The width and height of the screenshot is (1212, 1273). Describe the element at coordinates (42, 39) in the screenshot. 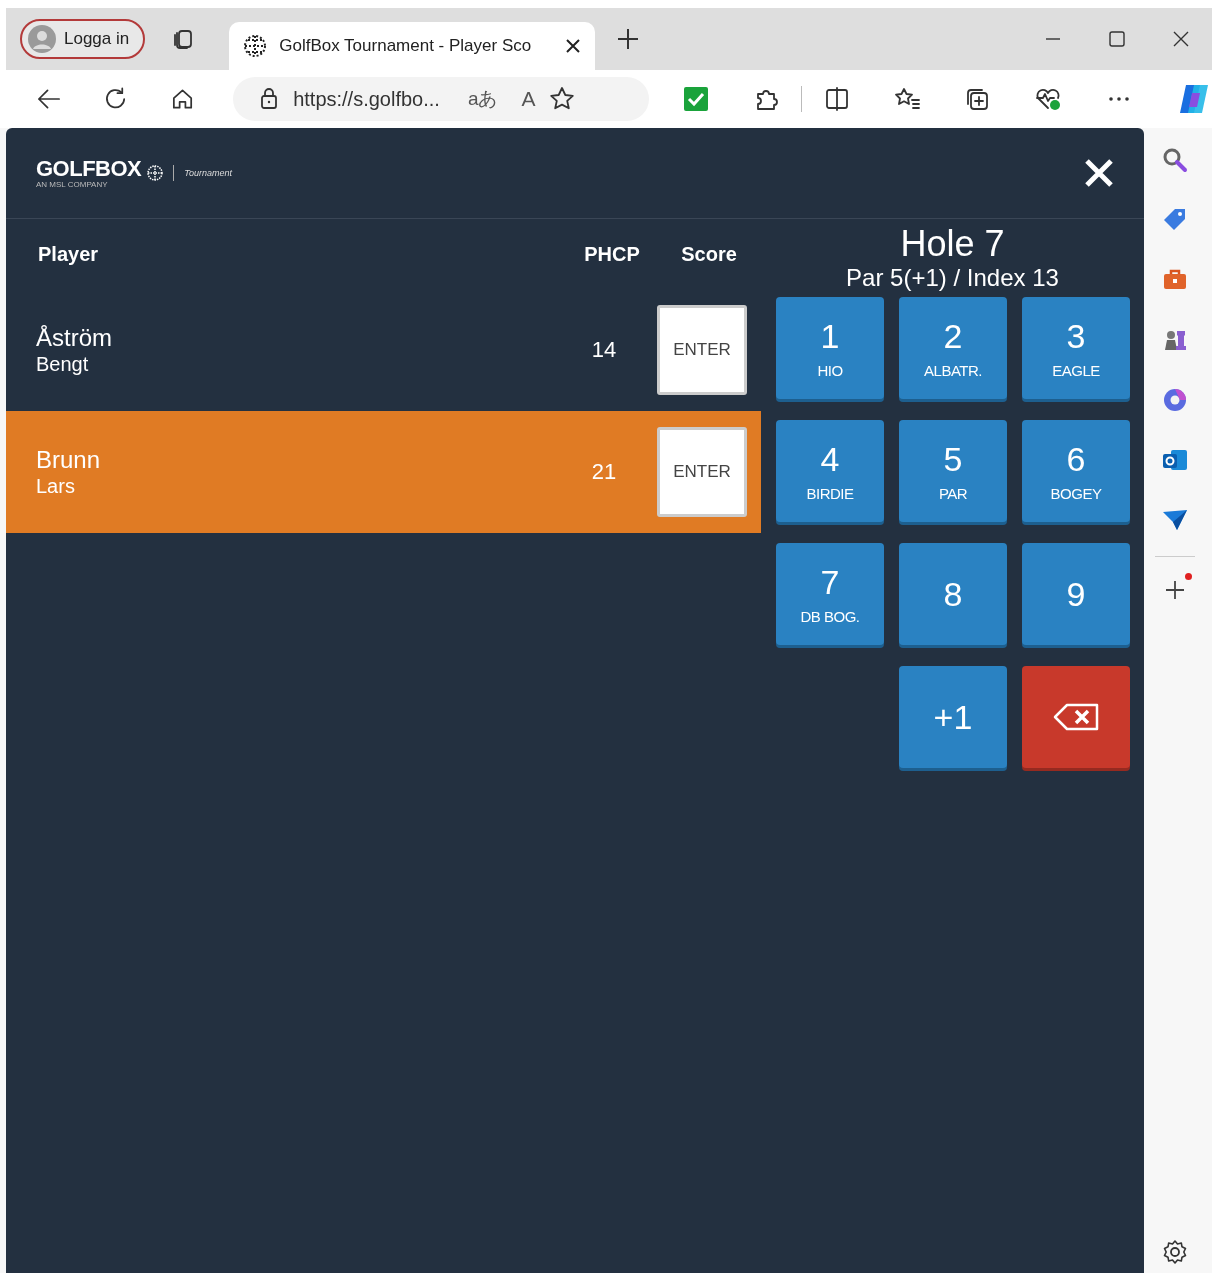

I see `avatar-icon` at that location.